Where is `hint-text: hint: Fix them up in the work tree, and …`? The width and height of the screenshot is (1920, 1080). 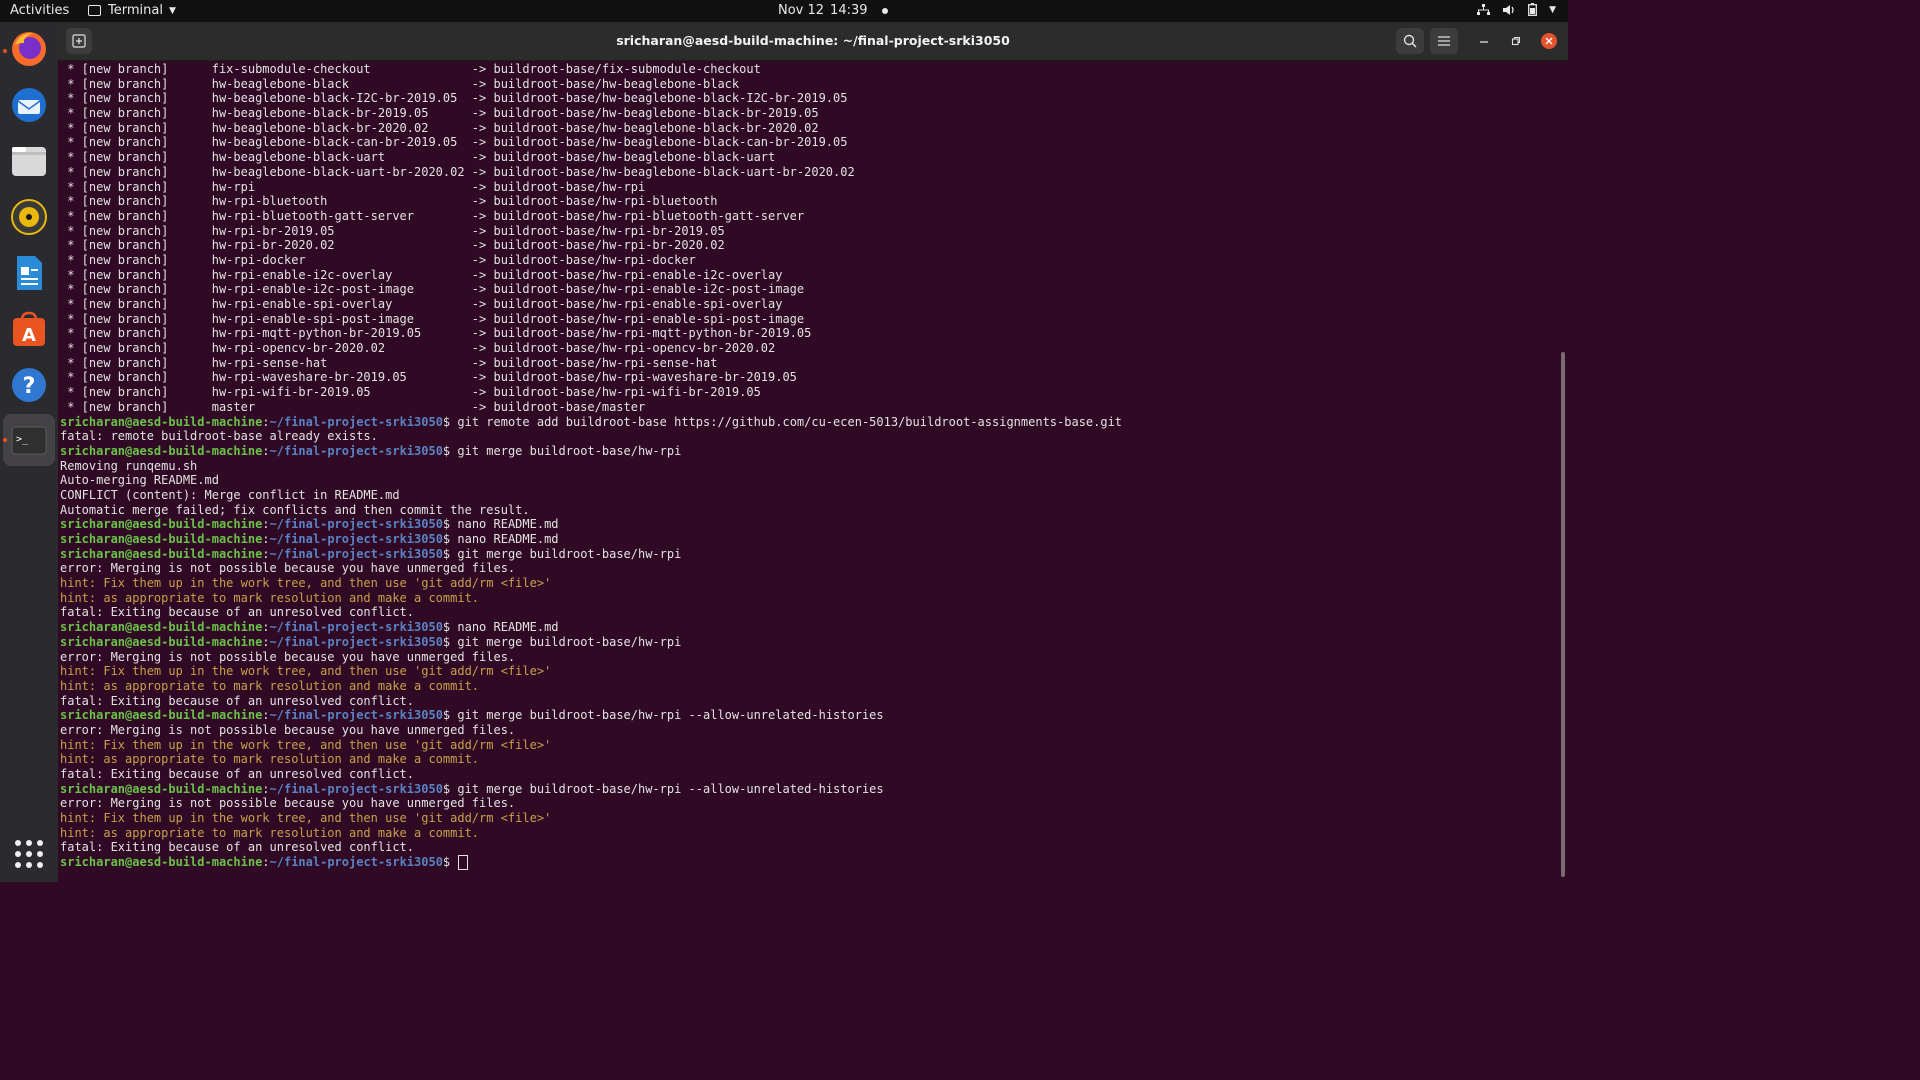
hint-text: hint: Fix them up in the work tree, and … is located at coordinates (306, 818).